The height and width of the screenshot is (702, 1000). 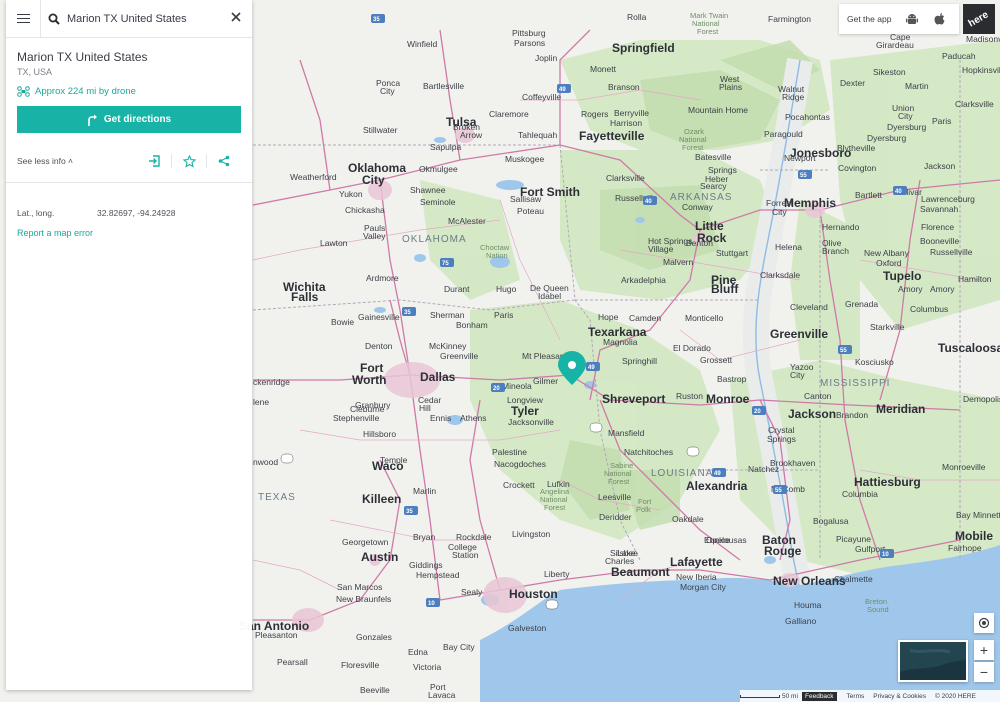 What do you see at coordinates (374, 637) in the screenshot?
I see `svg-text: Gonzales` at bounding box center [374, 637].